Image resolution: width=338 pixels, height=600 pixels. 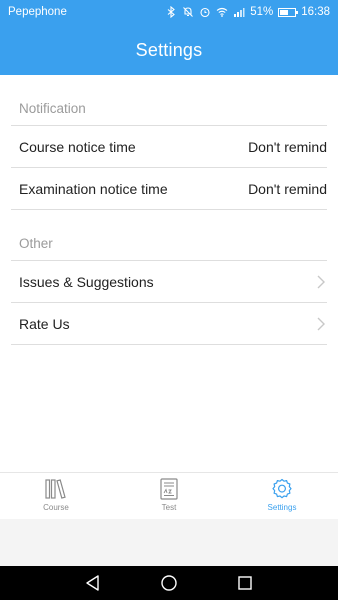 What do you see at coordinates (247, 12) in the screenshot?
I see `status-icons: 51% 16:38` at bounding box center [247, 12].